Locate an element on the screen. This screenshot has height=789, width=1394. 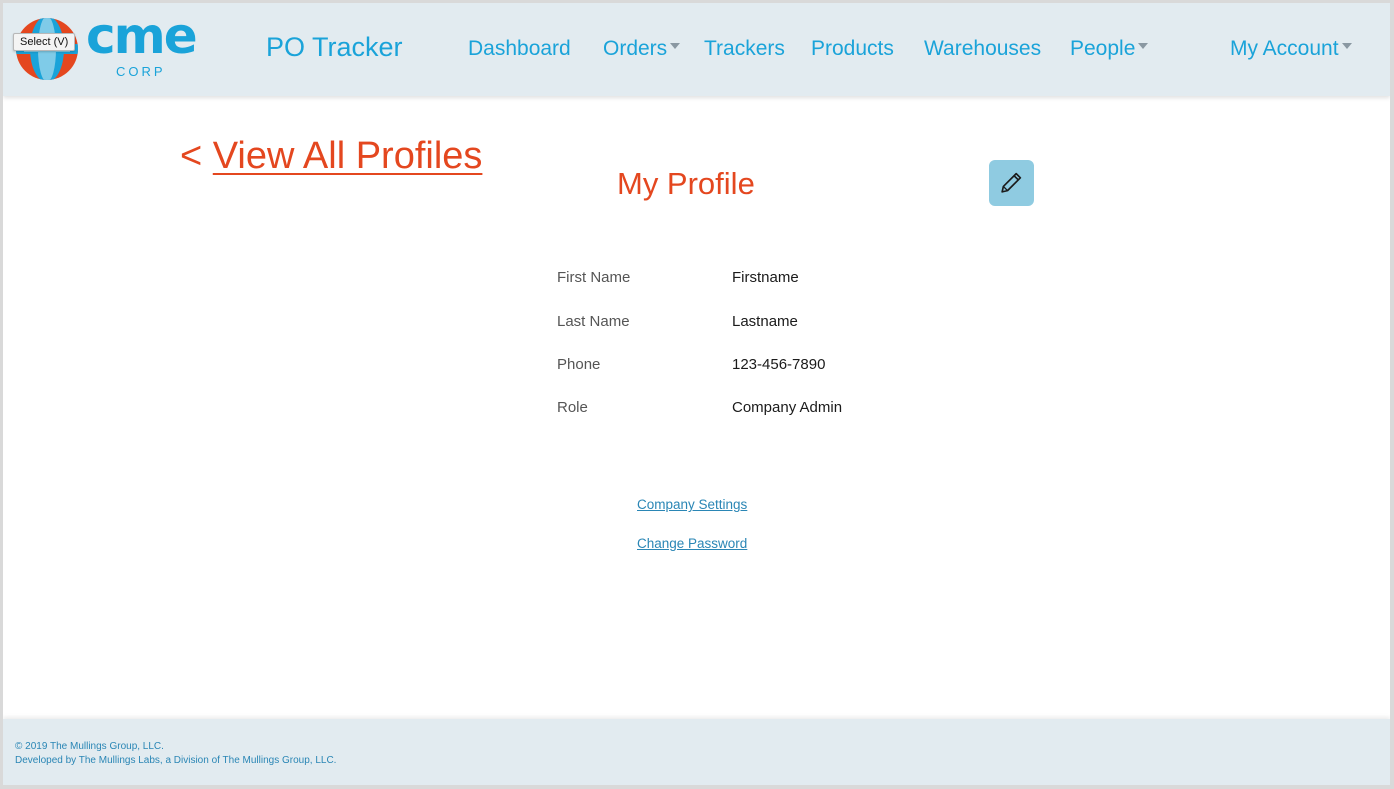
edit-profile-button is located at coordinates (1011, 183).